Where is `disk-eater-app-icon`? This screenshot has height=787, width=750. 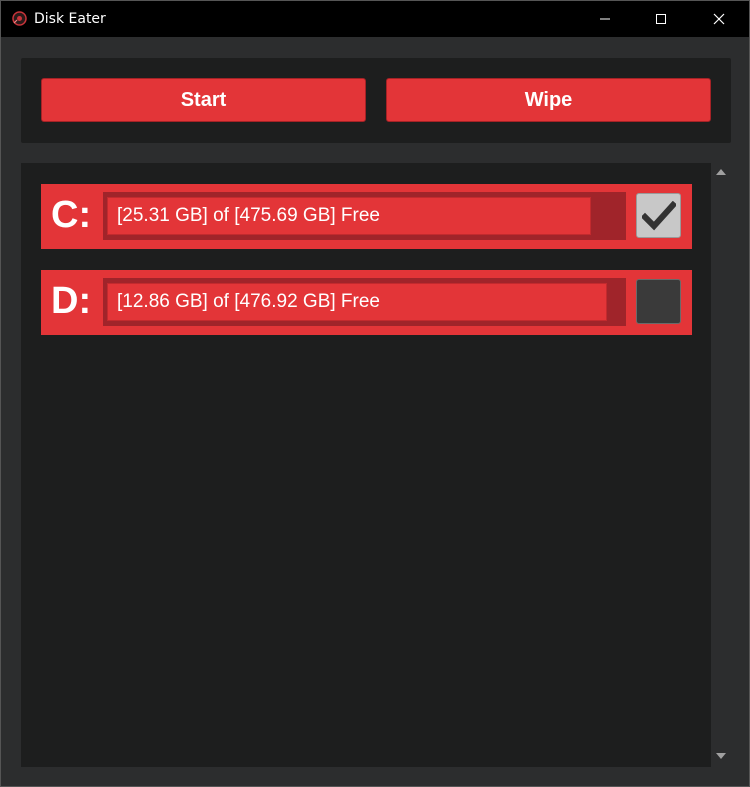 disk-eater-app-icon is located at coordinates (19, 18).